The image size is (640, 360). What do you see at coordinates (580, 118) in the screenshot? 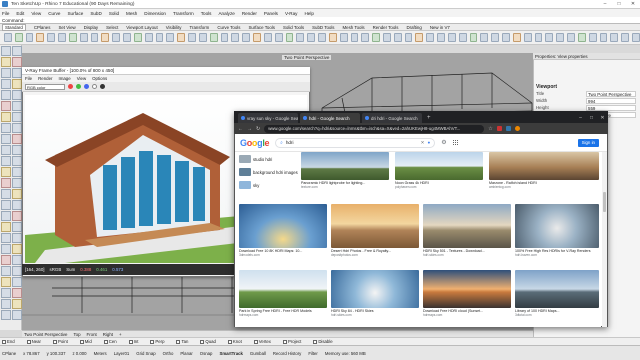
I see `browser-minimize-icon: –` at bounding box center [580, 118].